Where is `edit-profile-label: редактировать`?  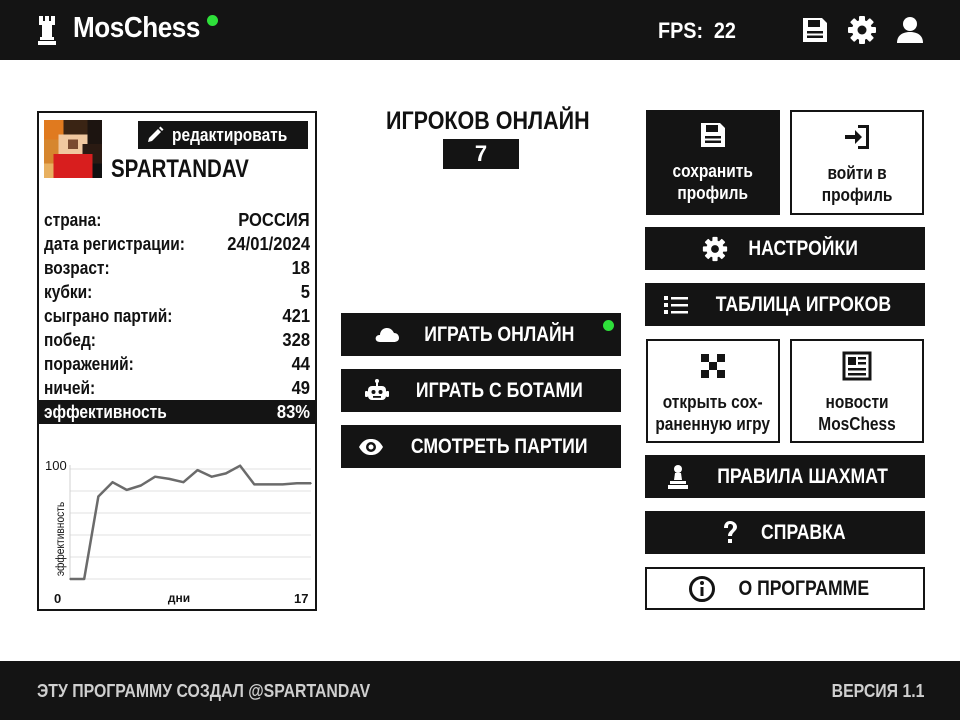
edit-profile-label: редактировать is located at coordinates (230, 134).